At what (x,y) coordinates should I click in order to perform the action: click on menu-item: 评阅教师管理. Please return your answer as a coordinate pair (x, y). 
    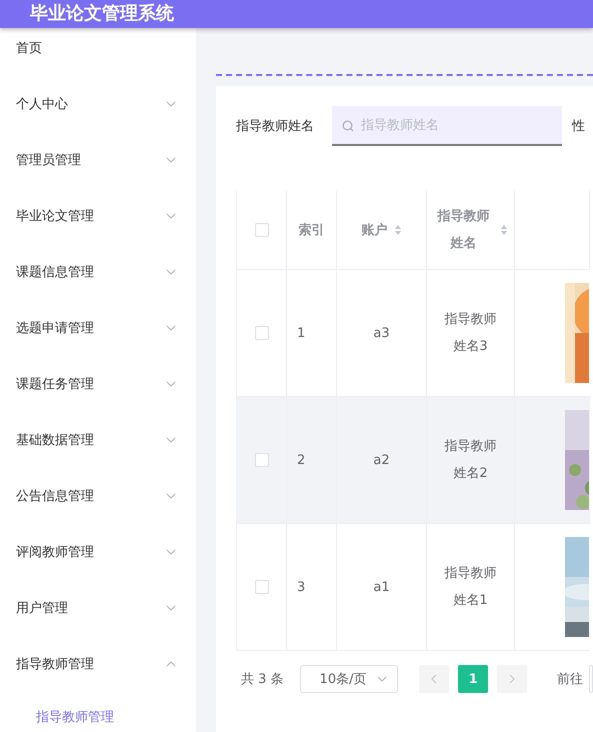
    Looking at the image, I should click on (98, 552).